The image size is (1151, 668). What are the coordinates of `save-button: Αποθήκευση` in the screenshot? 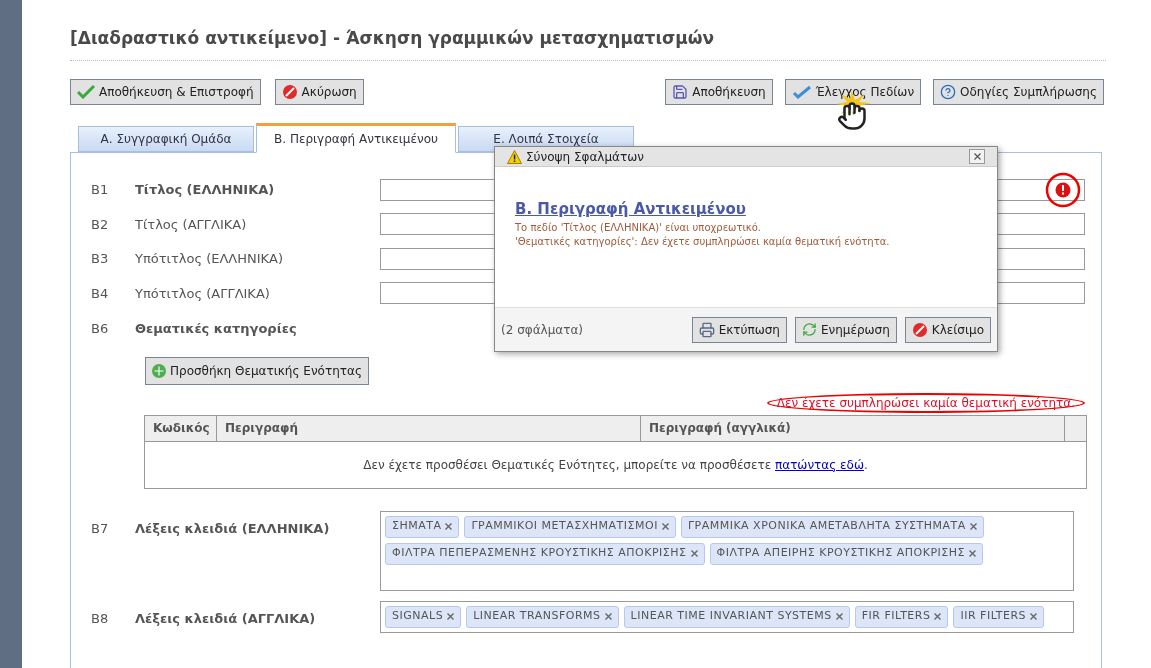 It's located at (719, 91).